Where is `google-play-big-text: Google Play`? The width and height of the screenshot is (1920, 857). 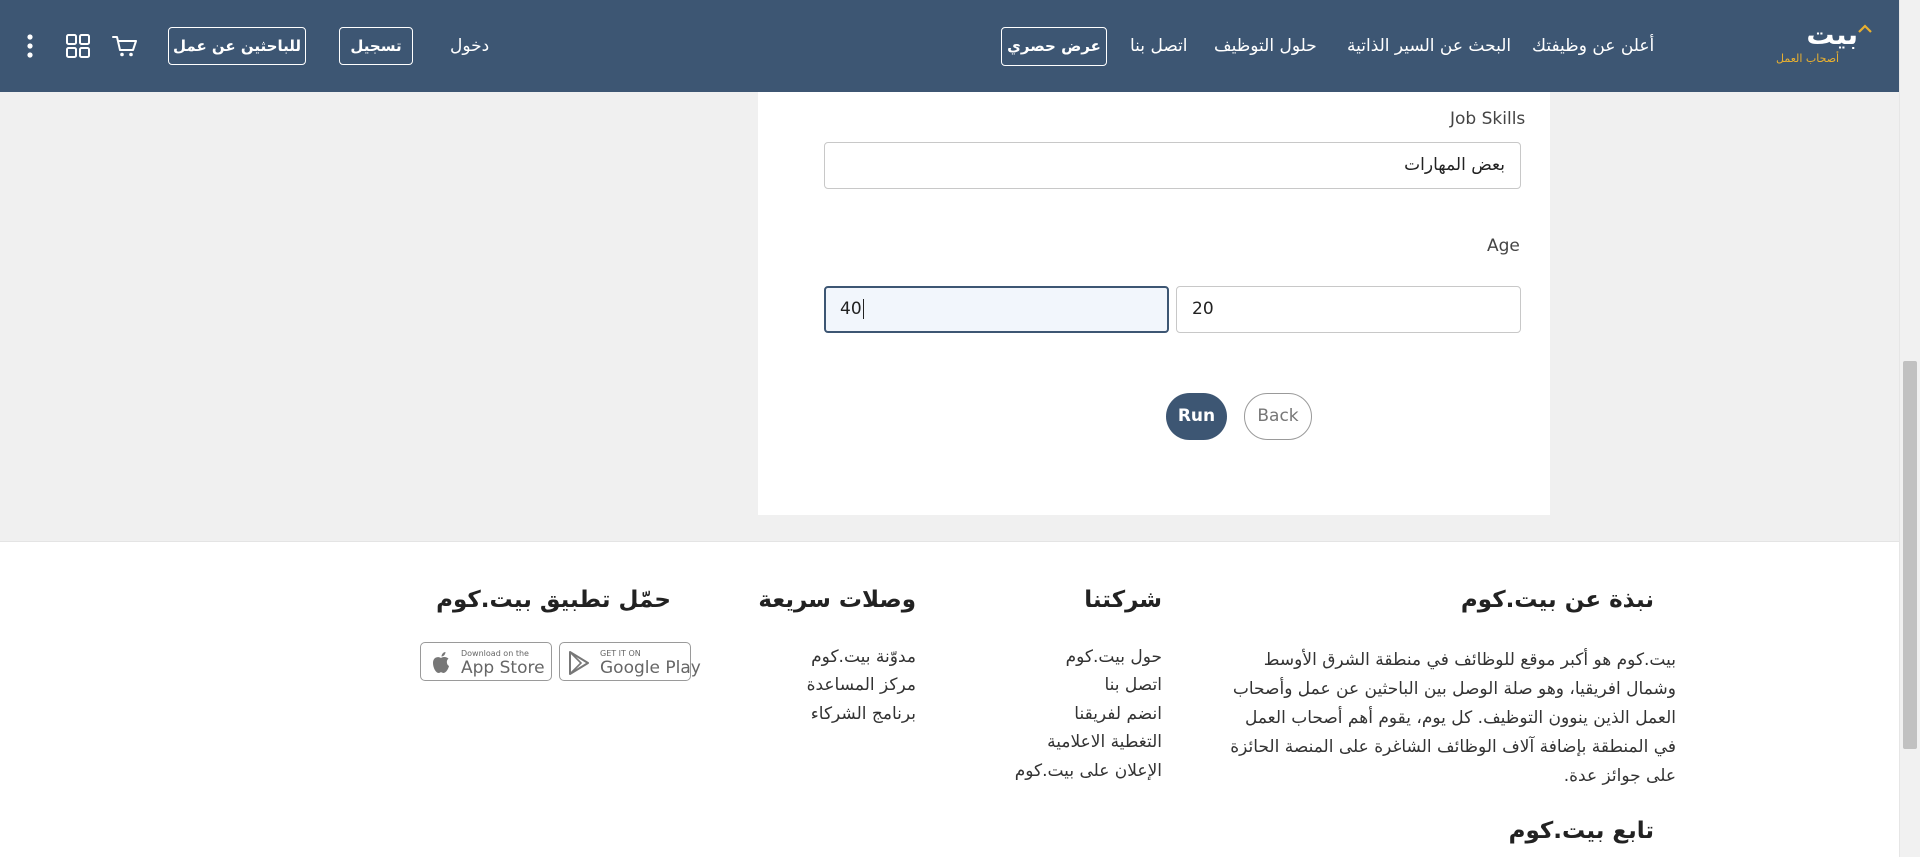
google-play-big-text: Google Play is located at coordinates (650, 668).